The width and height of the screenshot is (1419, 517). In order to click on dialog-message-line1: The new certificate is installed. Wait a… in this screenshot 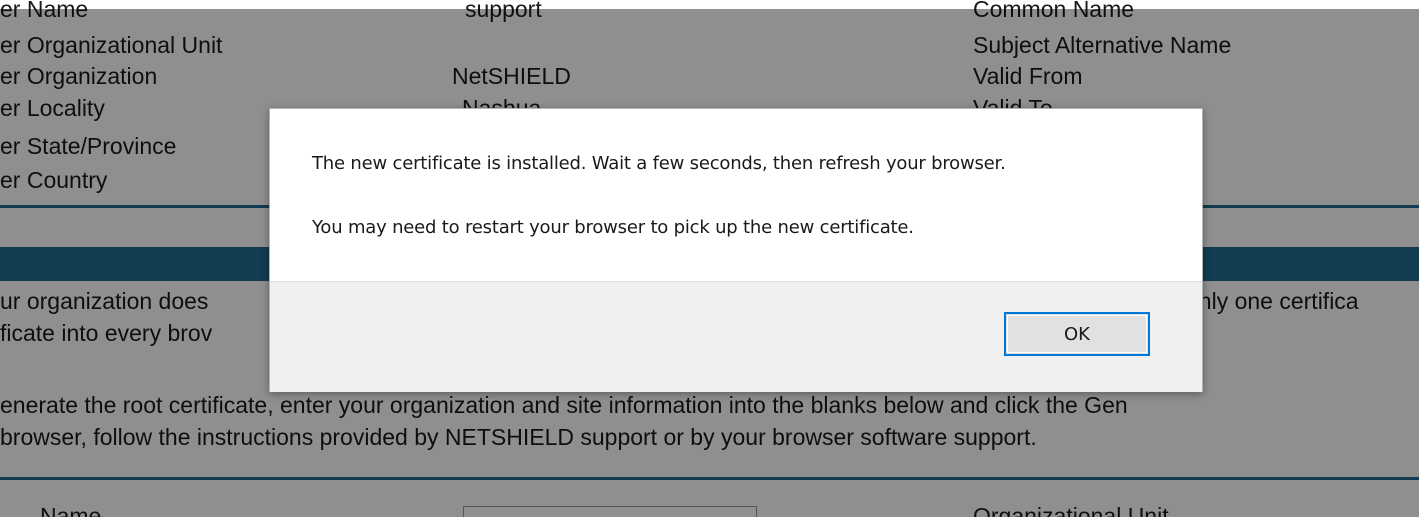, I will do `click(659, 163)`.